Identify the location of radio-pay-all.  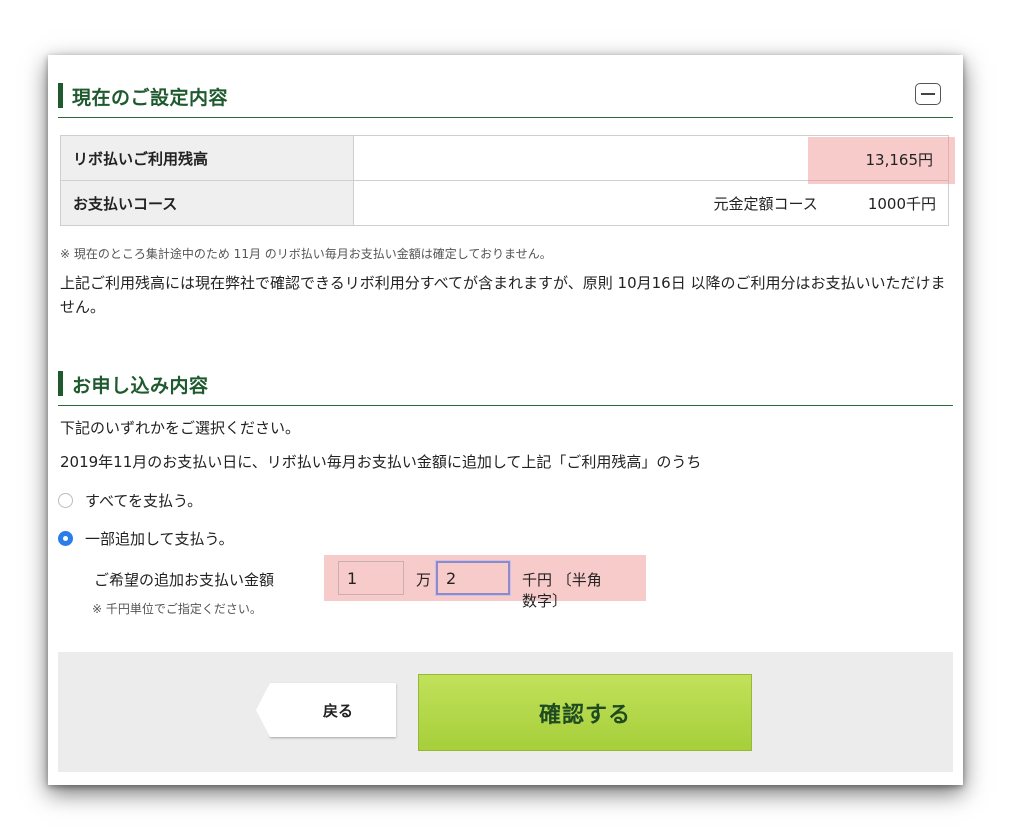
(65, 500).